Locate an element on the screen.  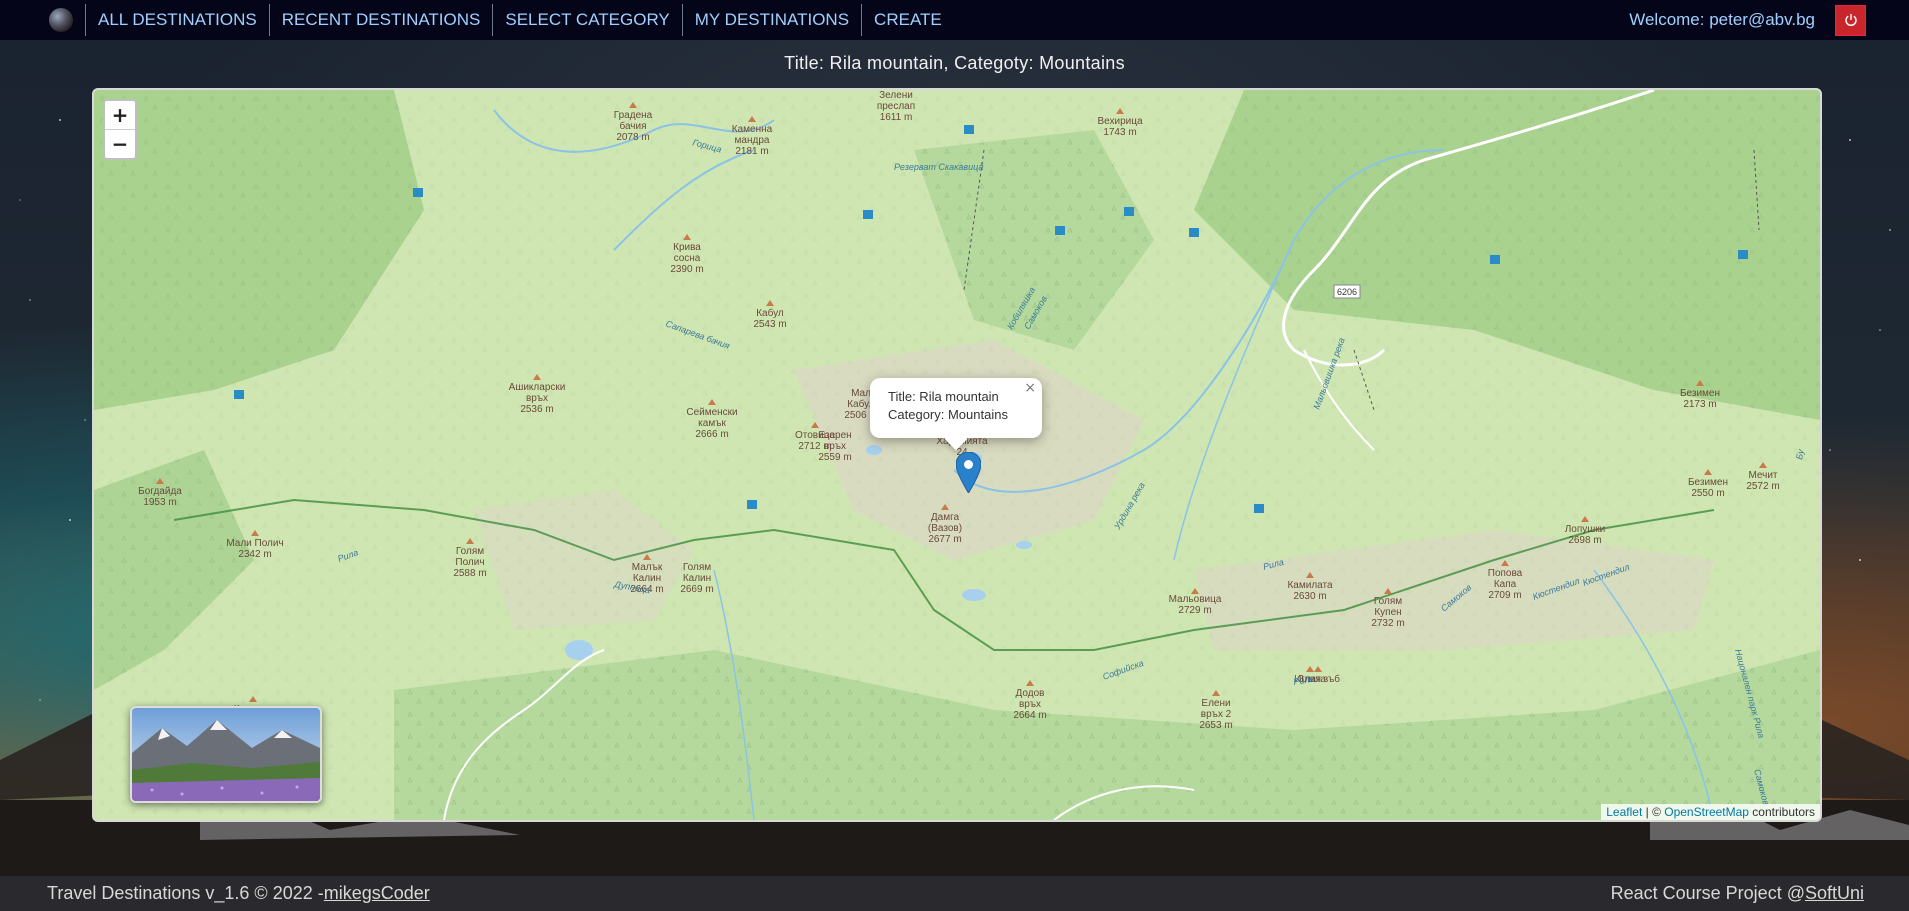
peak-label: 1611 m is located at coordinates (896, 117).